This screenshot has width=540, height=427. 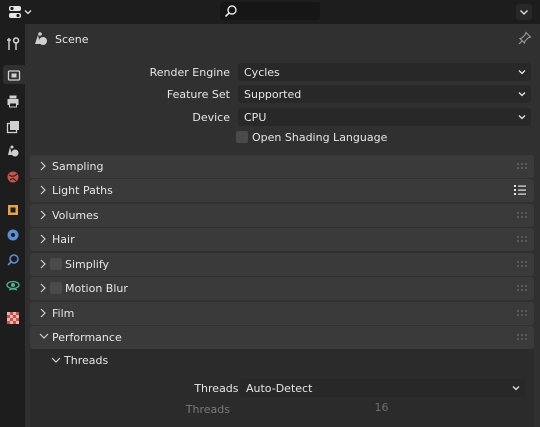 I want to click on tab-texture, so click(x=12, y=317).